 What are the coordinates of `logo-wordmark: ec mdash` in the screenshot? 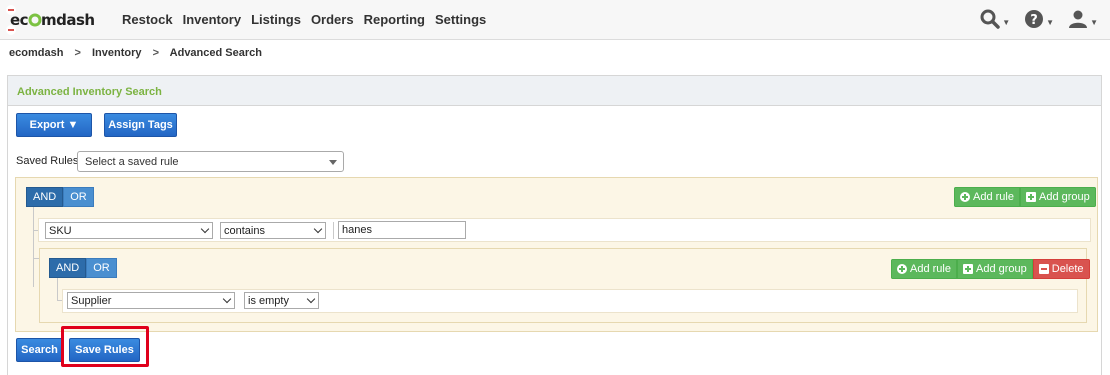 It's located at (52, 20).